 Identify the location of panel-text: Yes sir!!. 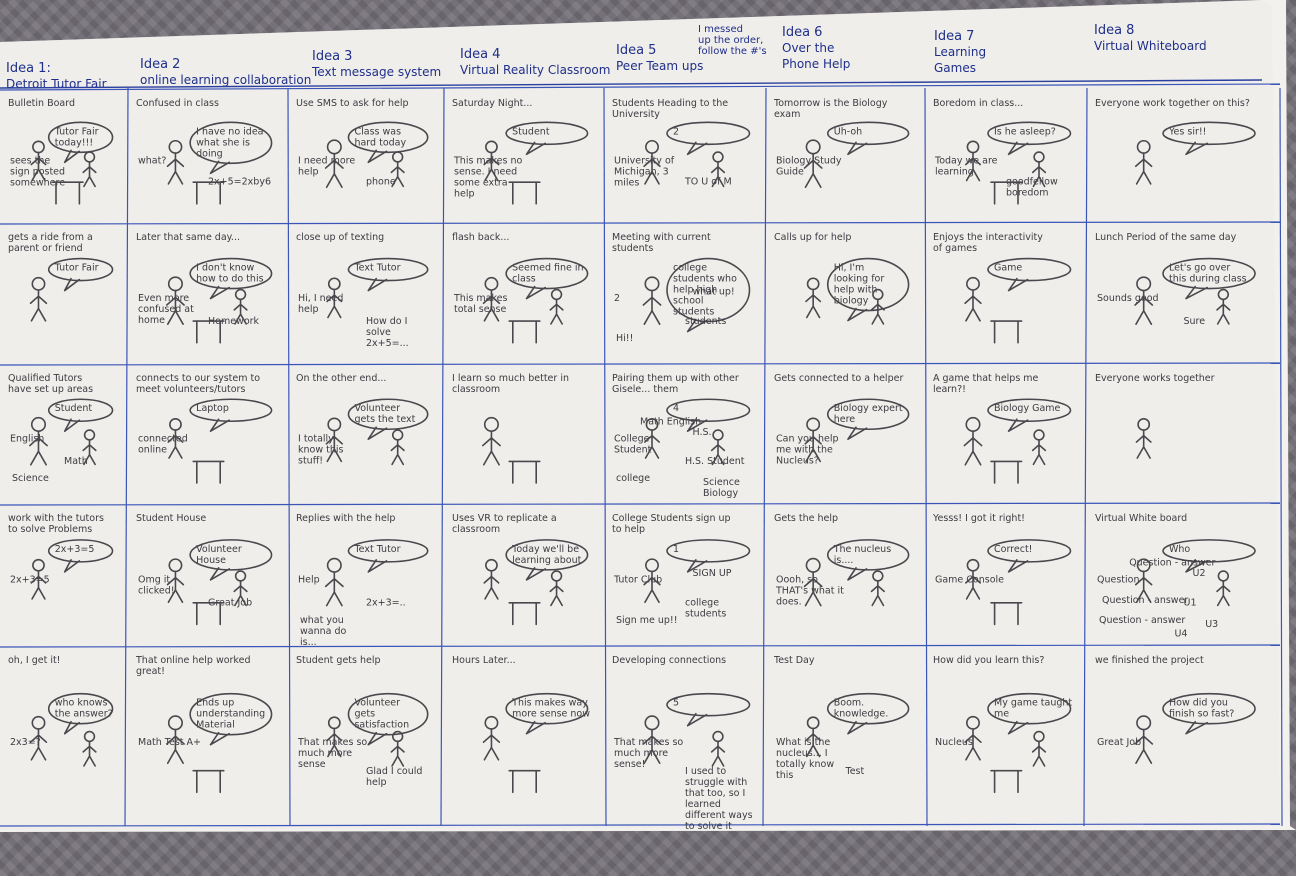
(1187, 131).